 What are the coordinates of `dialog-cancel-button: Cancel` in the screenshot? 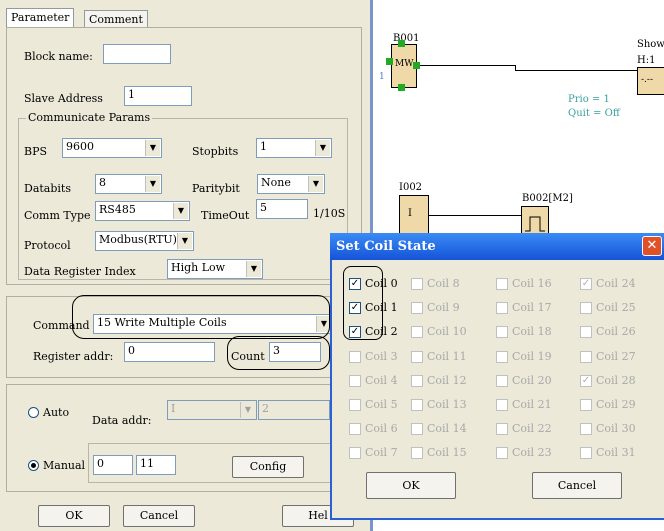 It's located at (577, 485).